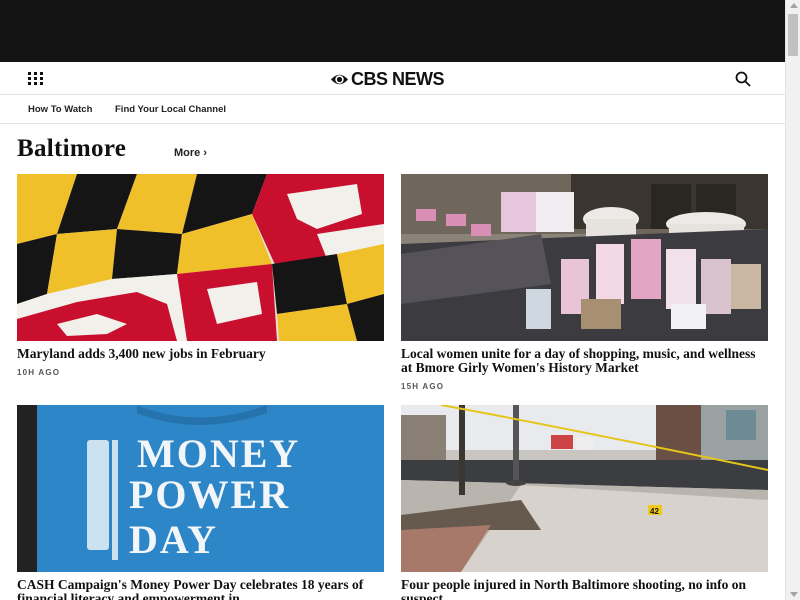  I want to click on story-headline: Maryland adds 3,400 new jobs in February, so click(200, 354).